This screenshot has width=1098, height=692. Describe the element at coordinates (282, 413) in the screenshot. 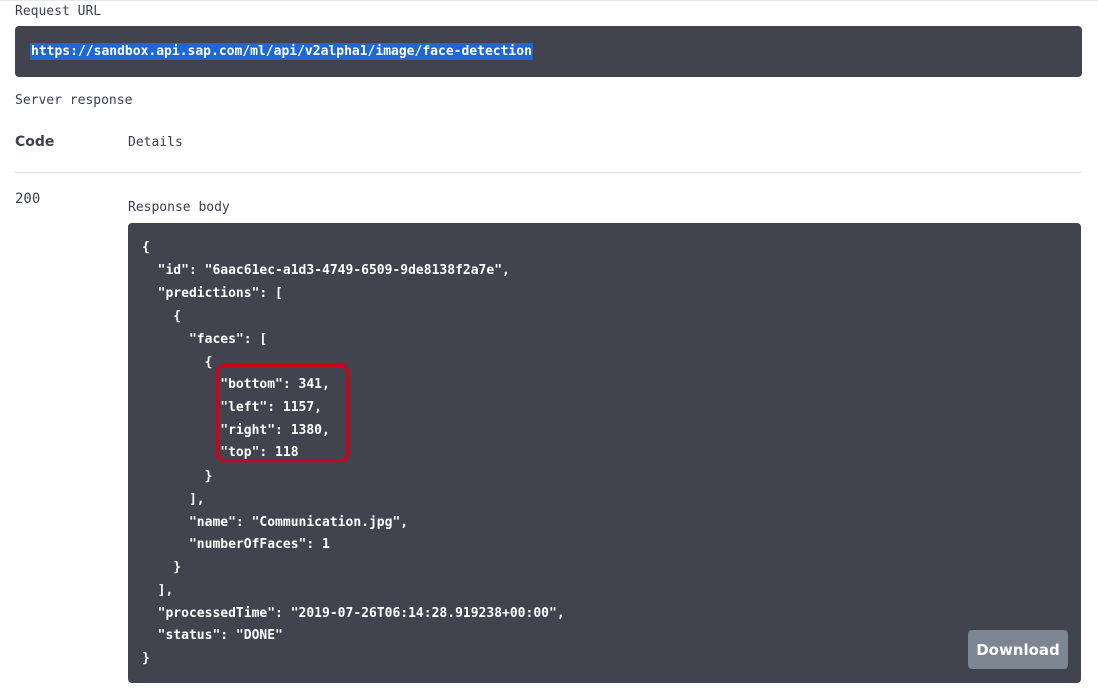

I see `face-coordinates-highlight` at that location.